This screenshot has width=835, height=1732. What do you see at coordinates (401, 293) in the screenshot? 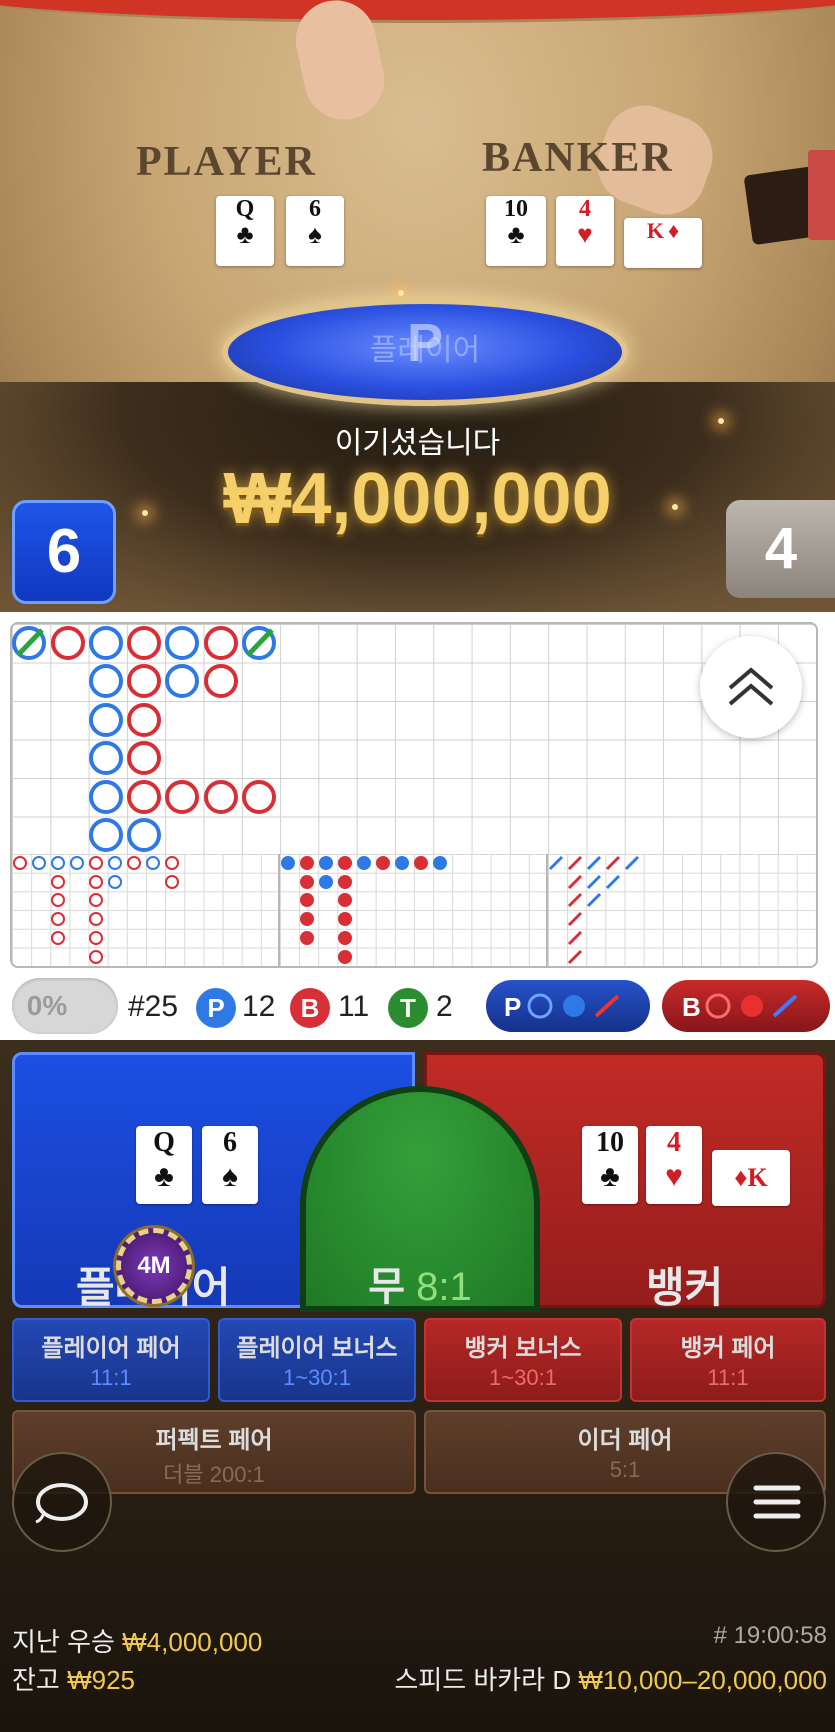
I see `sparkle` at bounding box center [401, 293].